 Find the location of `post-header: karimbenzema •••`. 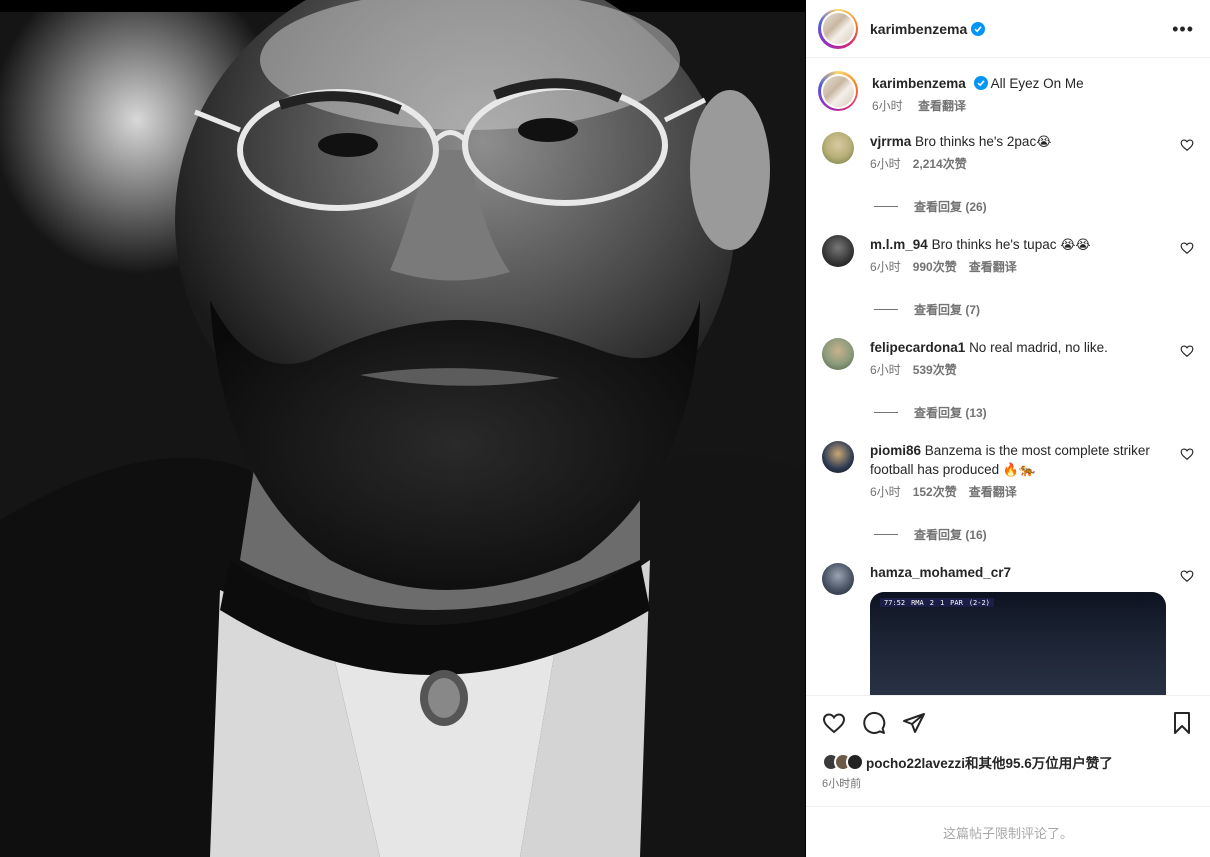

post-header: karimbenzema ••• is located at coordinates (1008, 29).